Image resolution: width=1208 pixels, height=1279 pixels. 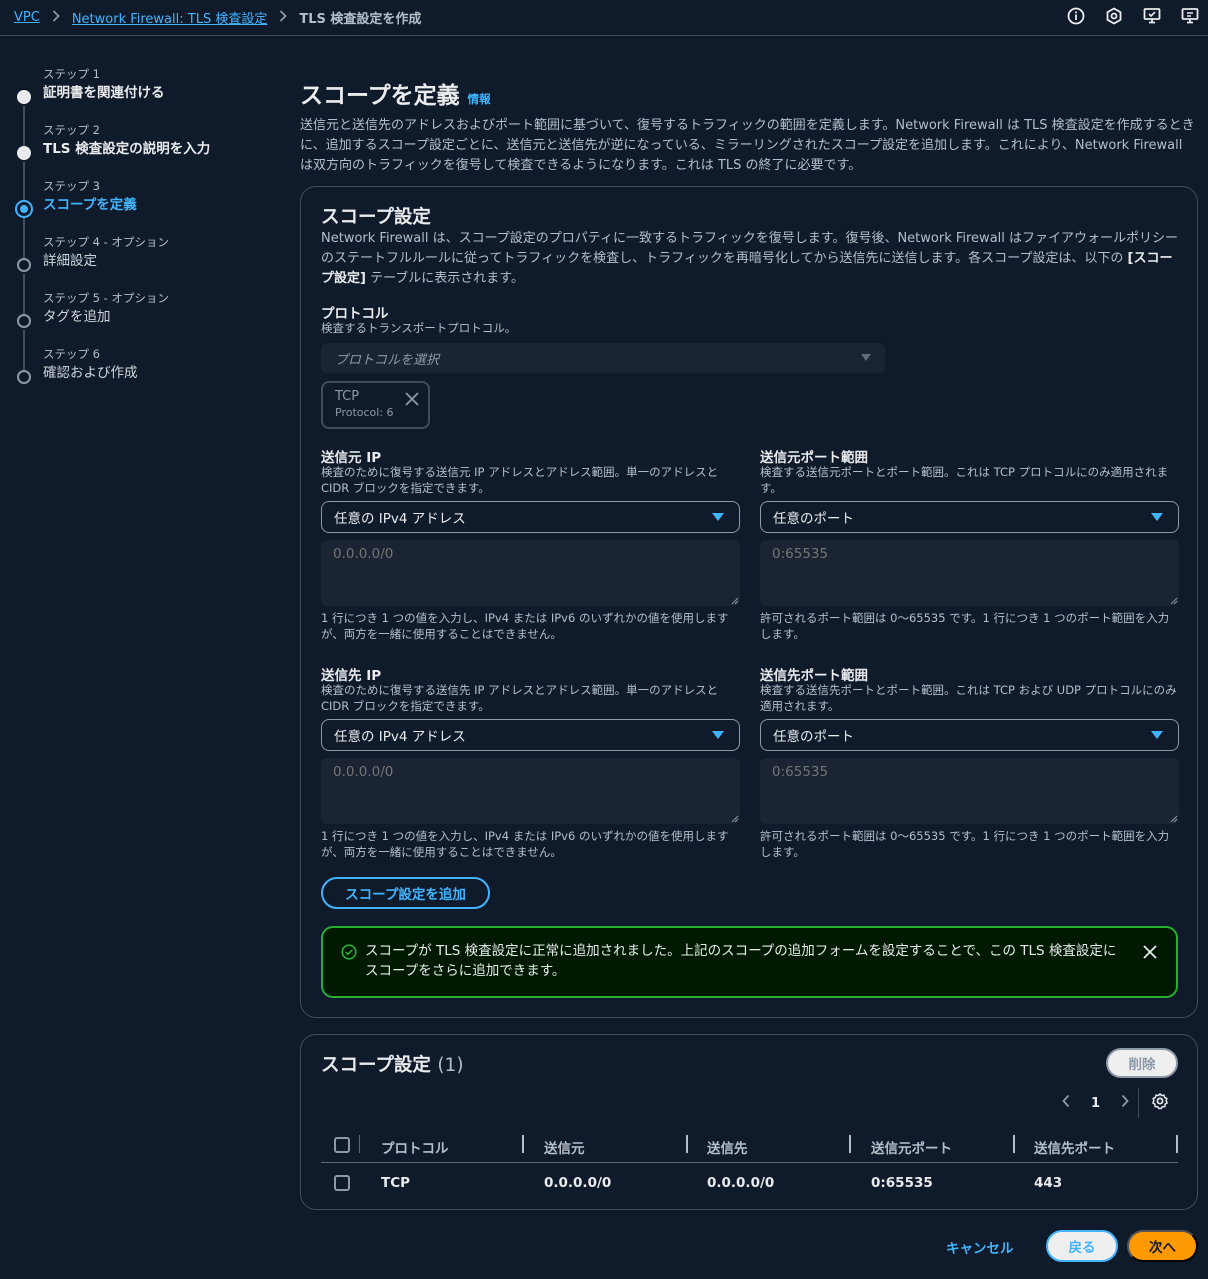 What do you see at coordinates (27, 17) in the screenshot?
I see `breadcrumb-vpc: VPC` at bounding box center [27, 17].